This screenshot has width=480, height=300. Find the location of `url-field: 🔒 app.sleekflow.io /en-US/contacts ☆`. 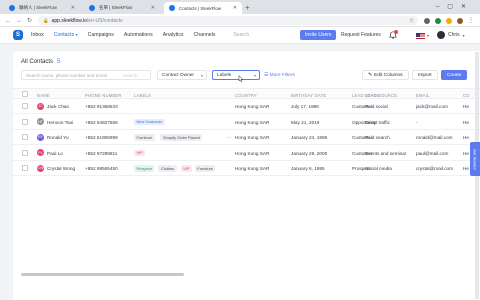

url-field: 🔒 app.sleekflow.io /en-US/contacts ☆ is located at coordinates (228, 20).